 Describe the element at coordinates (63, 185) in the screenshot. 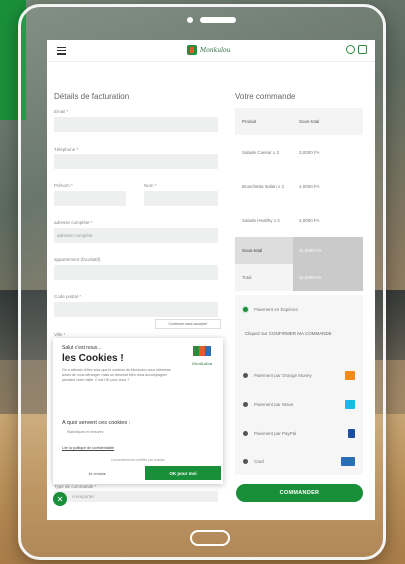

I see `firstname-label: Prénom *` at that location.